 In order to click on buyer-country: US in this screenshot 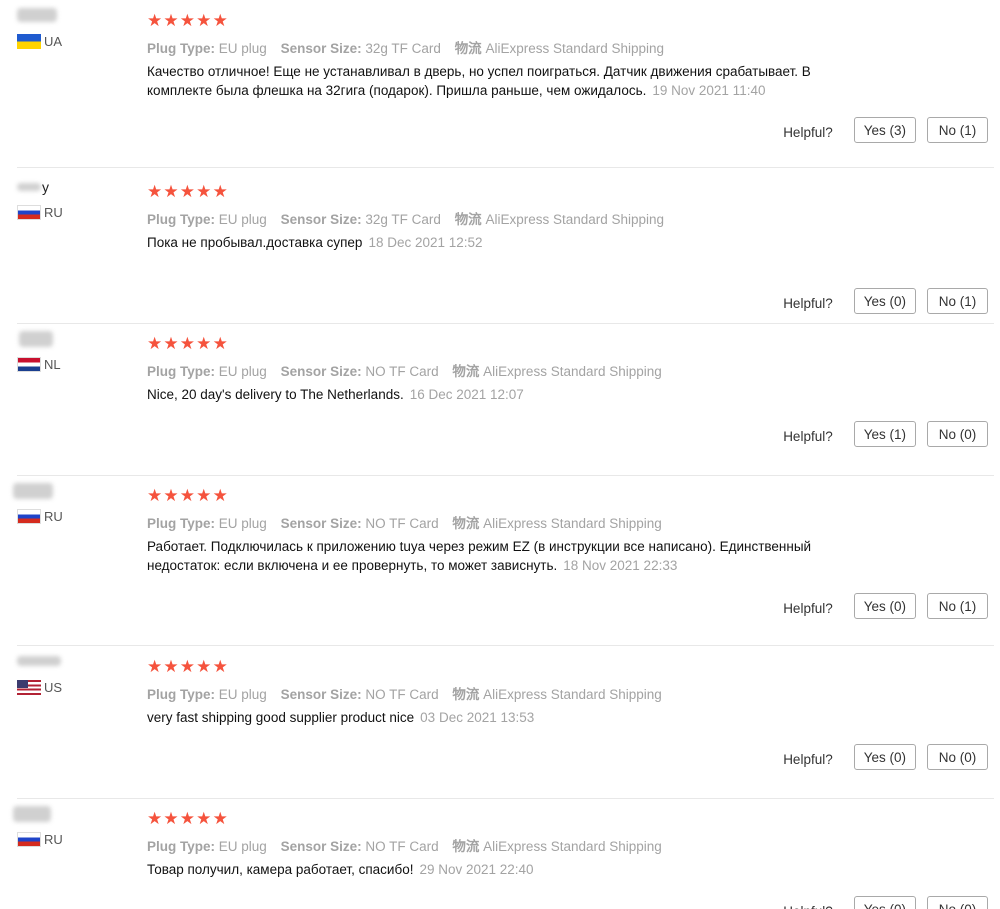, I will do `click(39, 687)`.